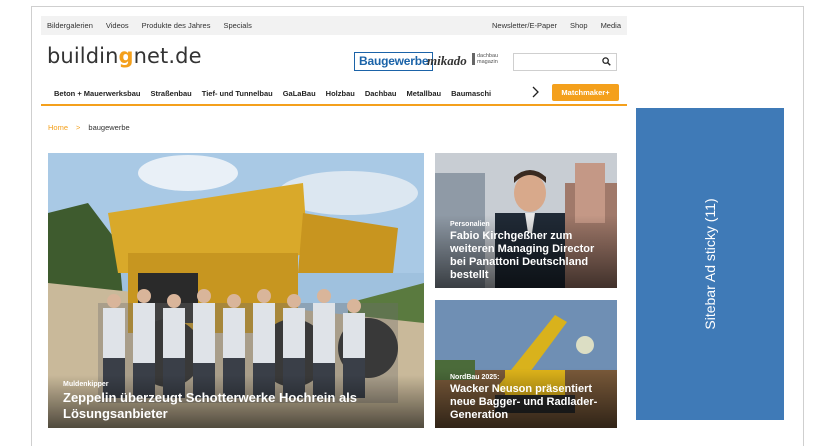 This screenshot has height=446, width=814. Describe the element at coordinates (524, 25) in the screenshot. I see `topbar-link-newsletter: Newsletter/E-Paper` at that location.